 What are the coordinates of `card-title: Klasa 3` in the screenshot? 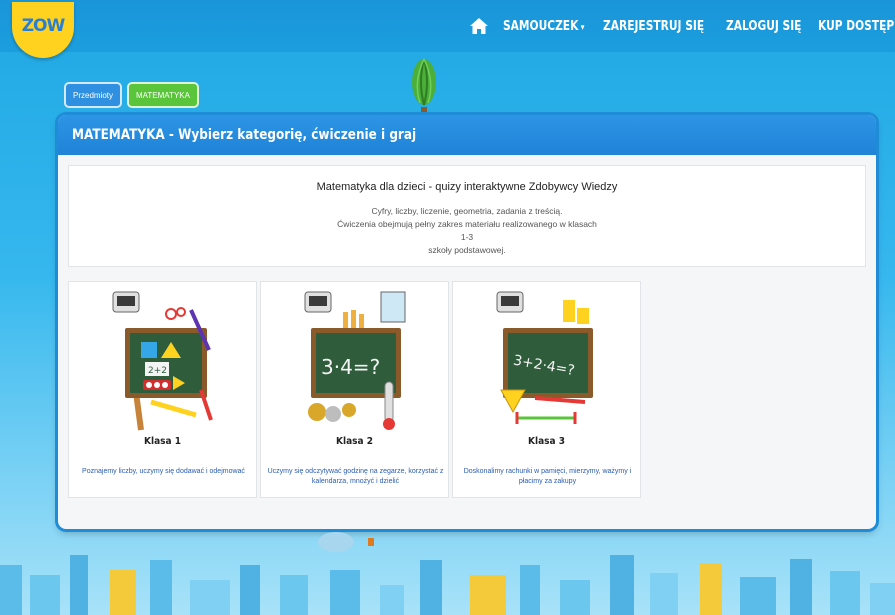 It's located at (546, 441).